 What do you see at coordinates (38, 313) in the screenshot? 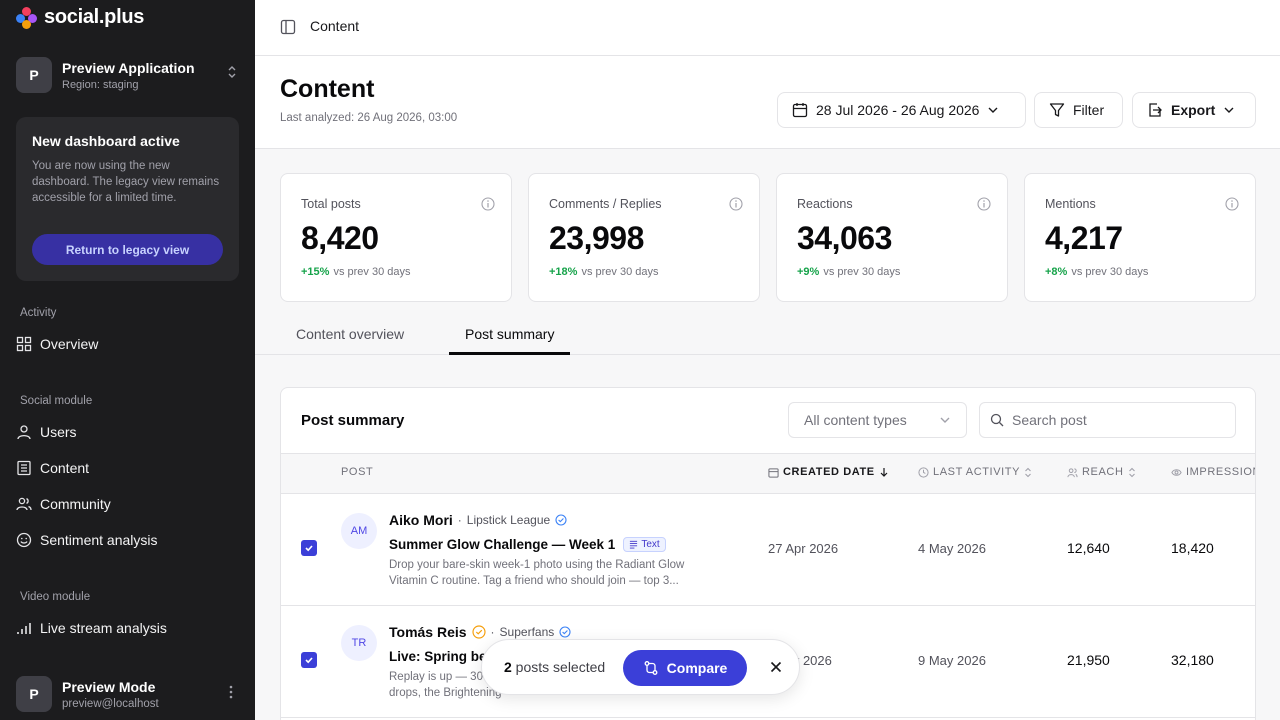
I see `nav-section-activity: Activity` at bounding box center [38, 313].